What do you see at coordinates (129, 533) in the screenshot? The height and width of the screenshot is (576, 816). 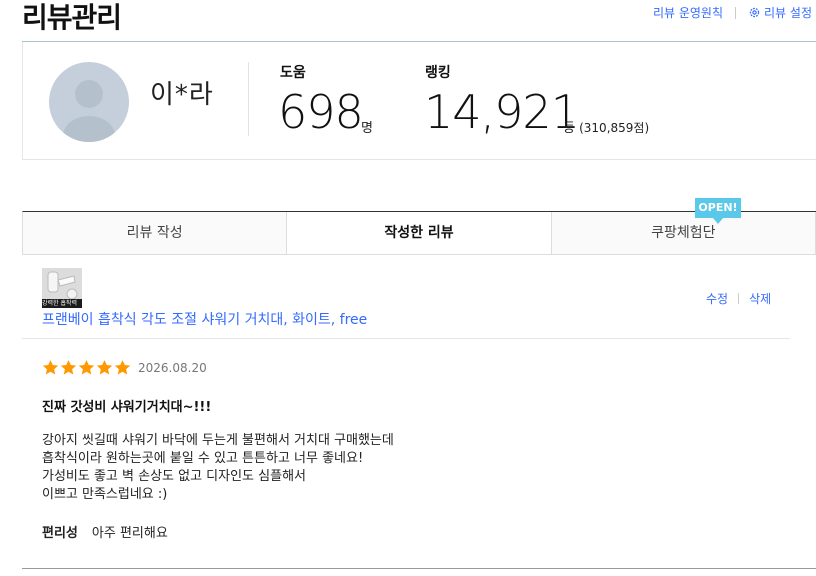 I see `attribute-value: 아주 편리해요` at bounding box center [129, 533].